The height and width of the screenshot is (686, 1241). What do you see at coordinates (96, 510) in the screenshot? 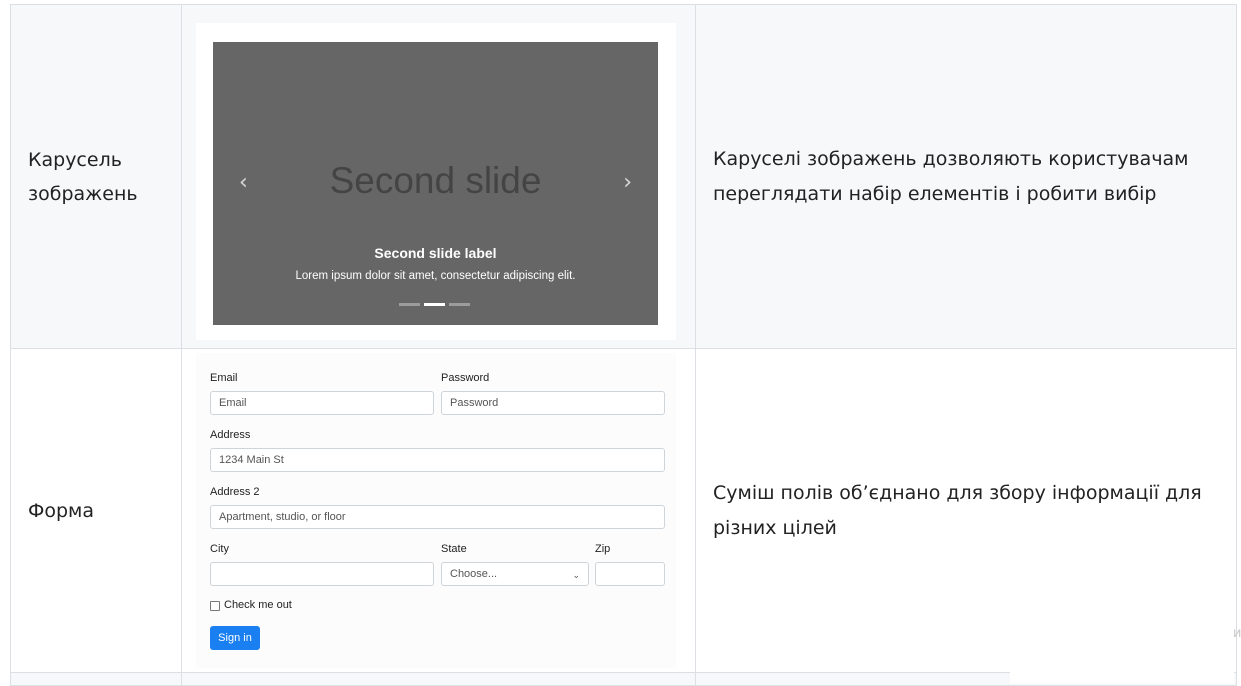
I see `component-name-cell: Форма` at bounding box center [96, 510].